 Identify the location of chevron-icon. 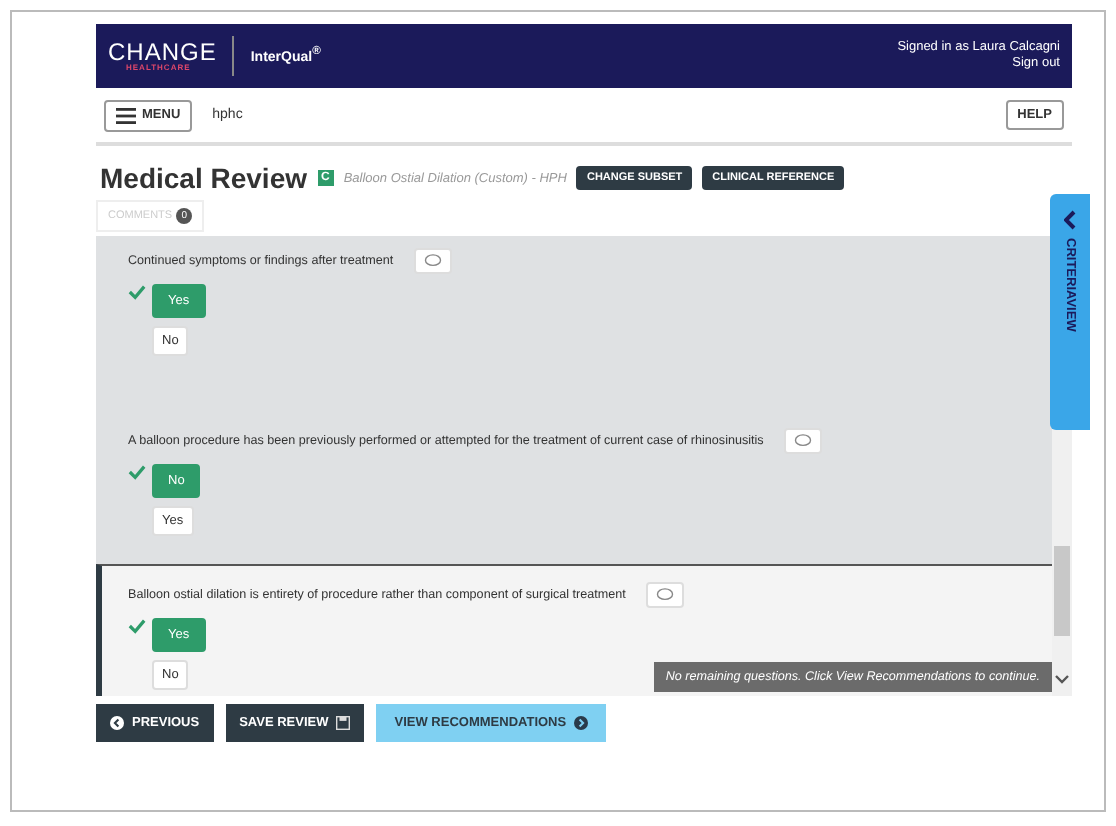
(1070, 220).